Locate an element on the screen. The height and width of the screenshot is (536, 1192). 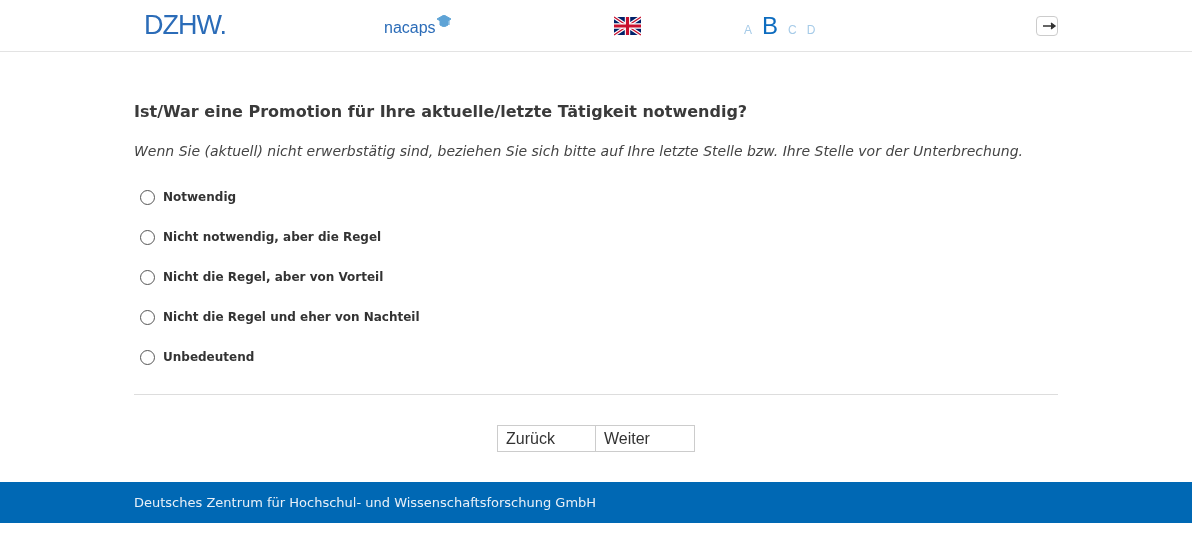
option-label: Nicht die Regel, aber von Vorteil is located at coordinates (273, 277).